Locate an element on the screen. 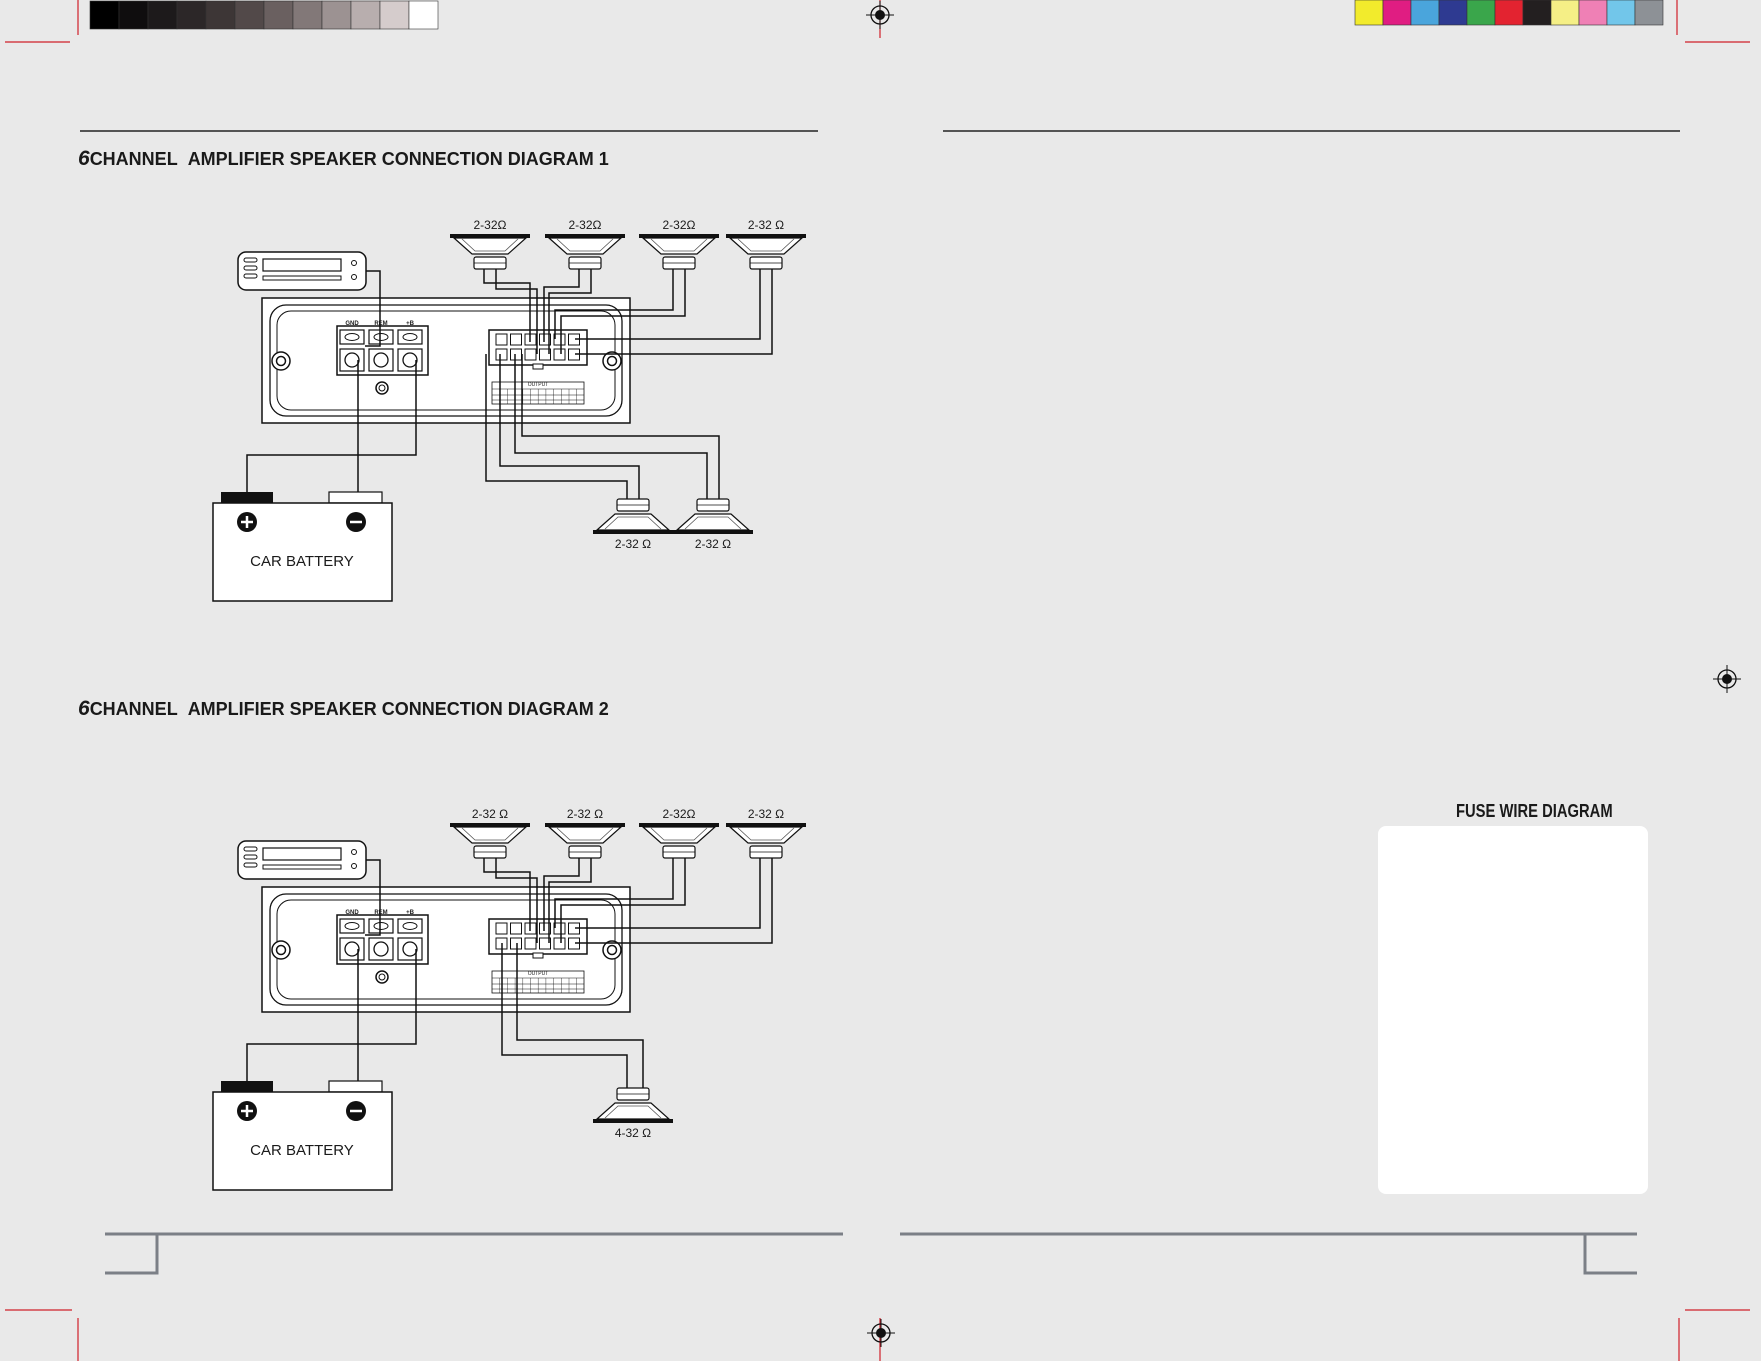 Image resolution: width=1761 pixels, height=1361 pixels. battery-label: CAR BATTERY is located at coordinates (302, 1150).